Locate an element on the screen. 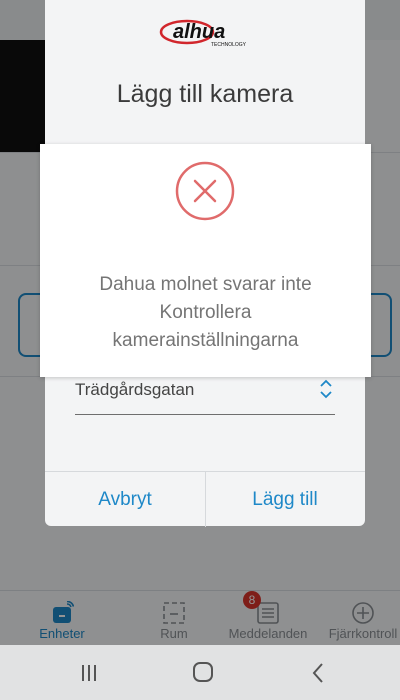 The height and width of the screenshot is (700, 400). home-icon is located at coordinates (203, 673).